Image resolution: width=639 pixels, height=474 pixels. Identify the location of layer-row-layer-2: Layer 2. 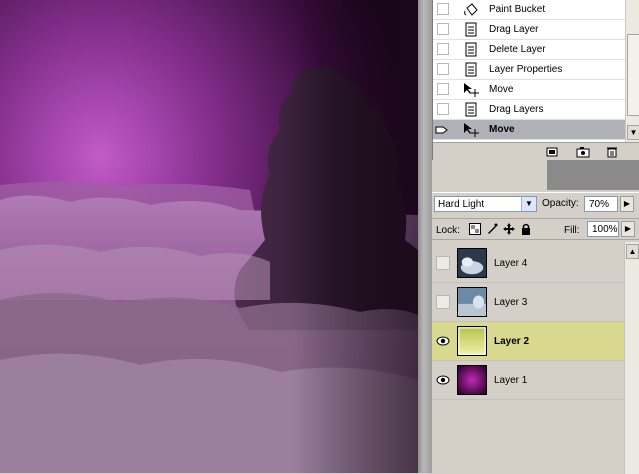
(528, 341).